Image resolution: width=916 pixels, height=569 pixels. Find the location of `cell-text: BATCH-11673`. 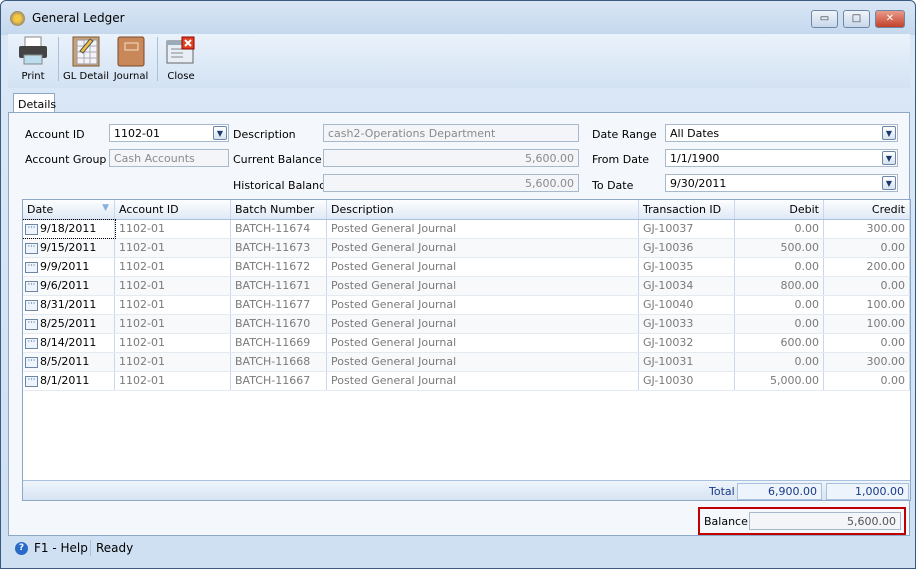

cell-text: BATCH-11673 is located at coordinates (273, 247).